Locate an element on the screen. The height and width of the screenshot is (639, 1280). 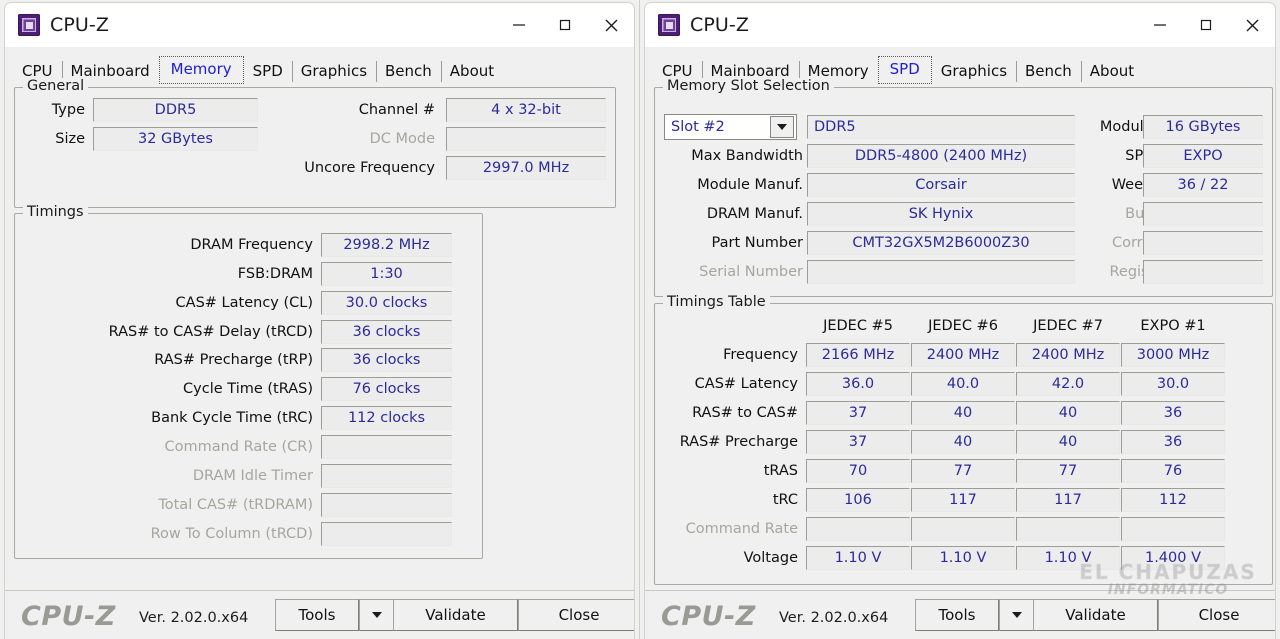
timings-row-label: RAS# Precharge (tRP) is located at coordinates (233, 360).